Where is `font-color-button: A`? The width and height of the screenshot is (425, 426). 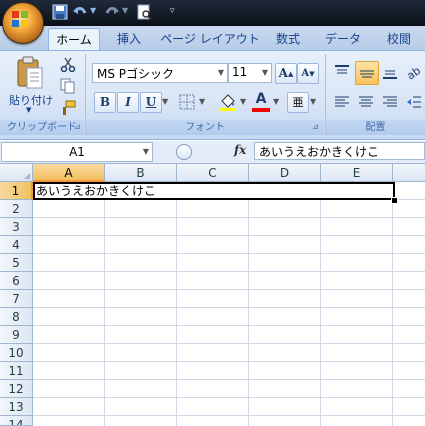
font-color-button: A is located at coordinates (261, 102).